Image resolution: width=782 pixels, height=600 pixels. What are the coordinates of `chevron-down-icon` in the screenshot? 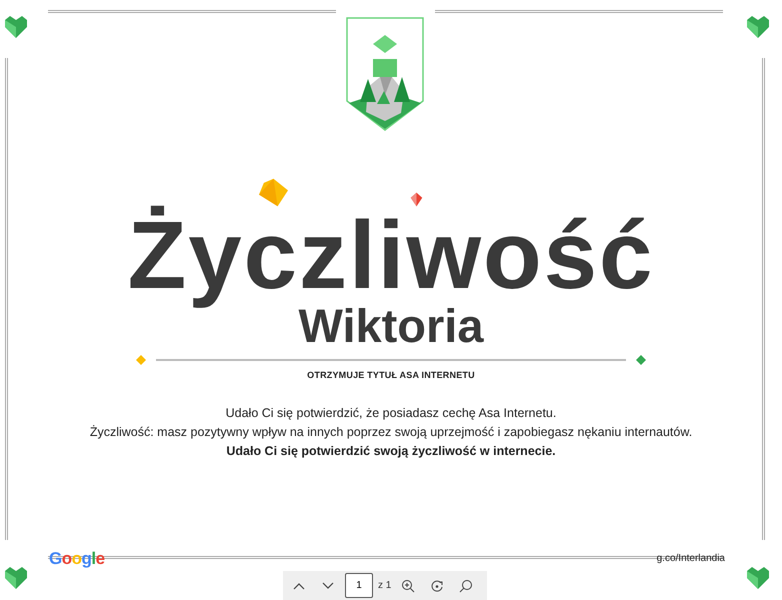 It's located at (328, 586).